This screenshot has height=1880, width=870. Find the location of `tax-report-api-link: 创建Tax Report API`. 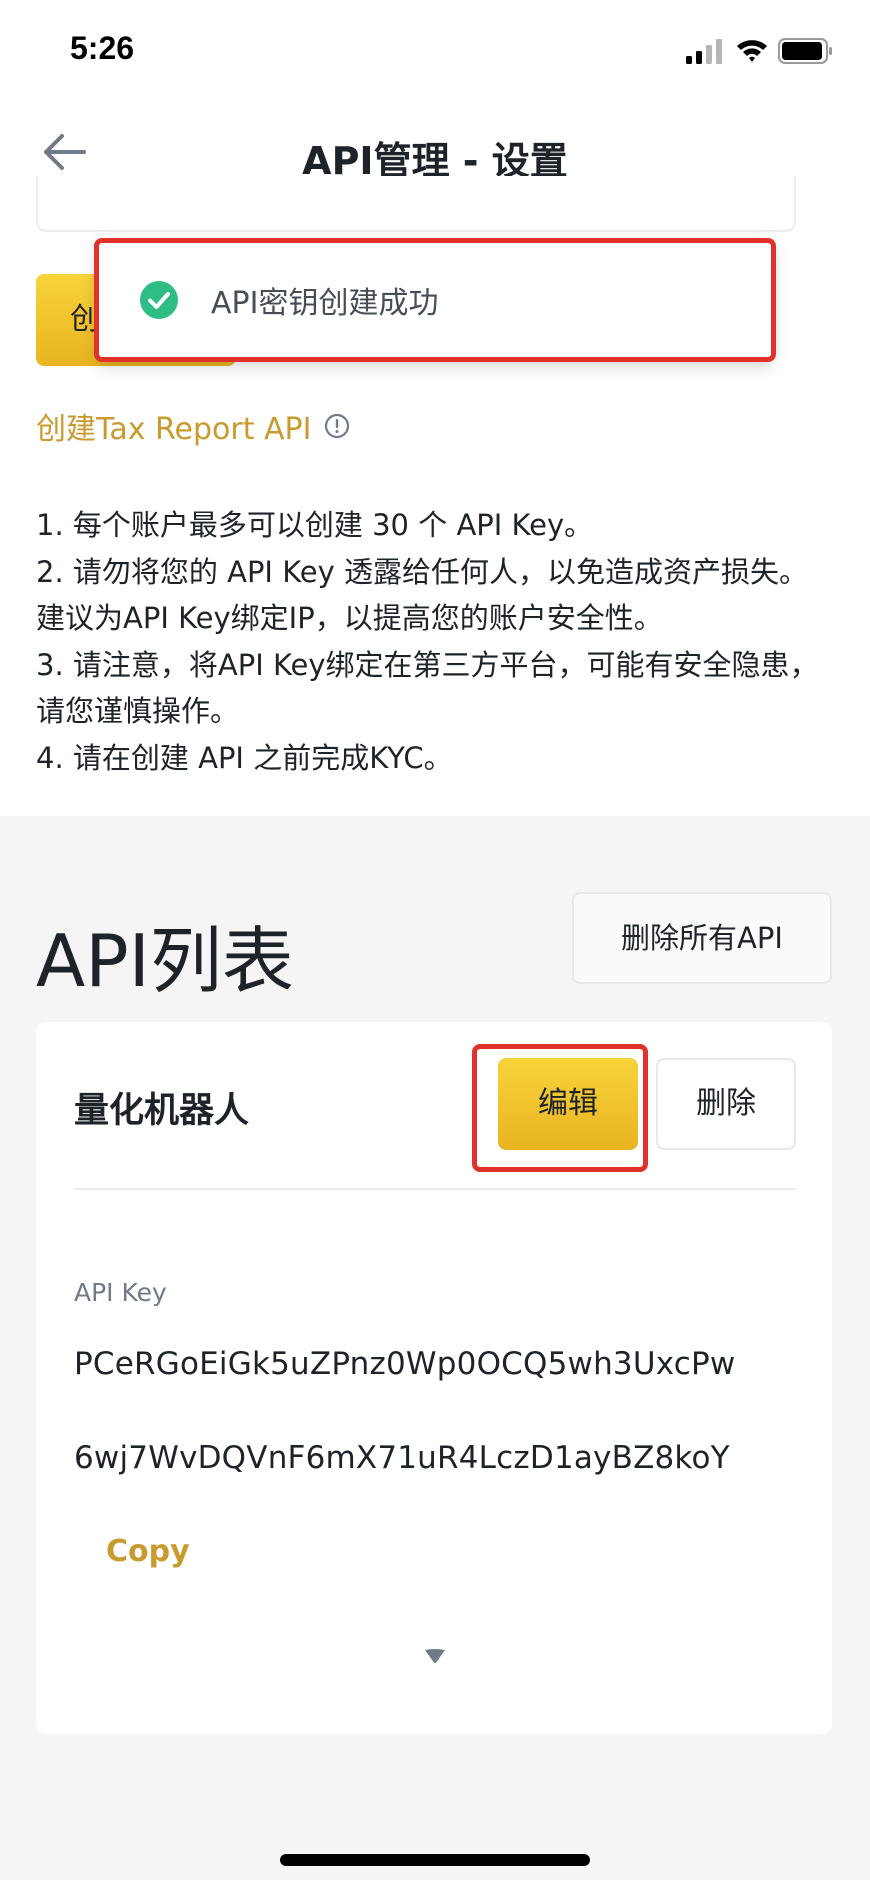

tax-report-api-link: 创建Tax Report API is located at coordinates (193, 426).